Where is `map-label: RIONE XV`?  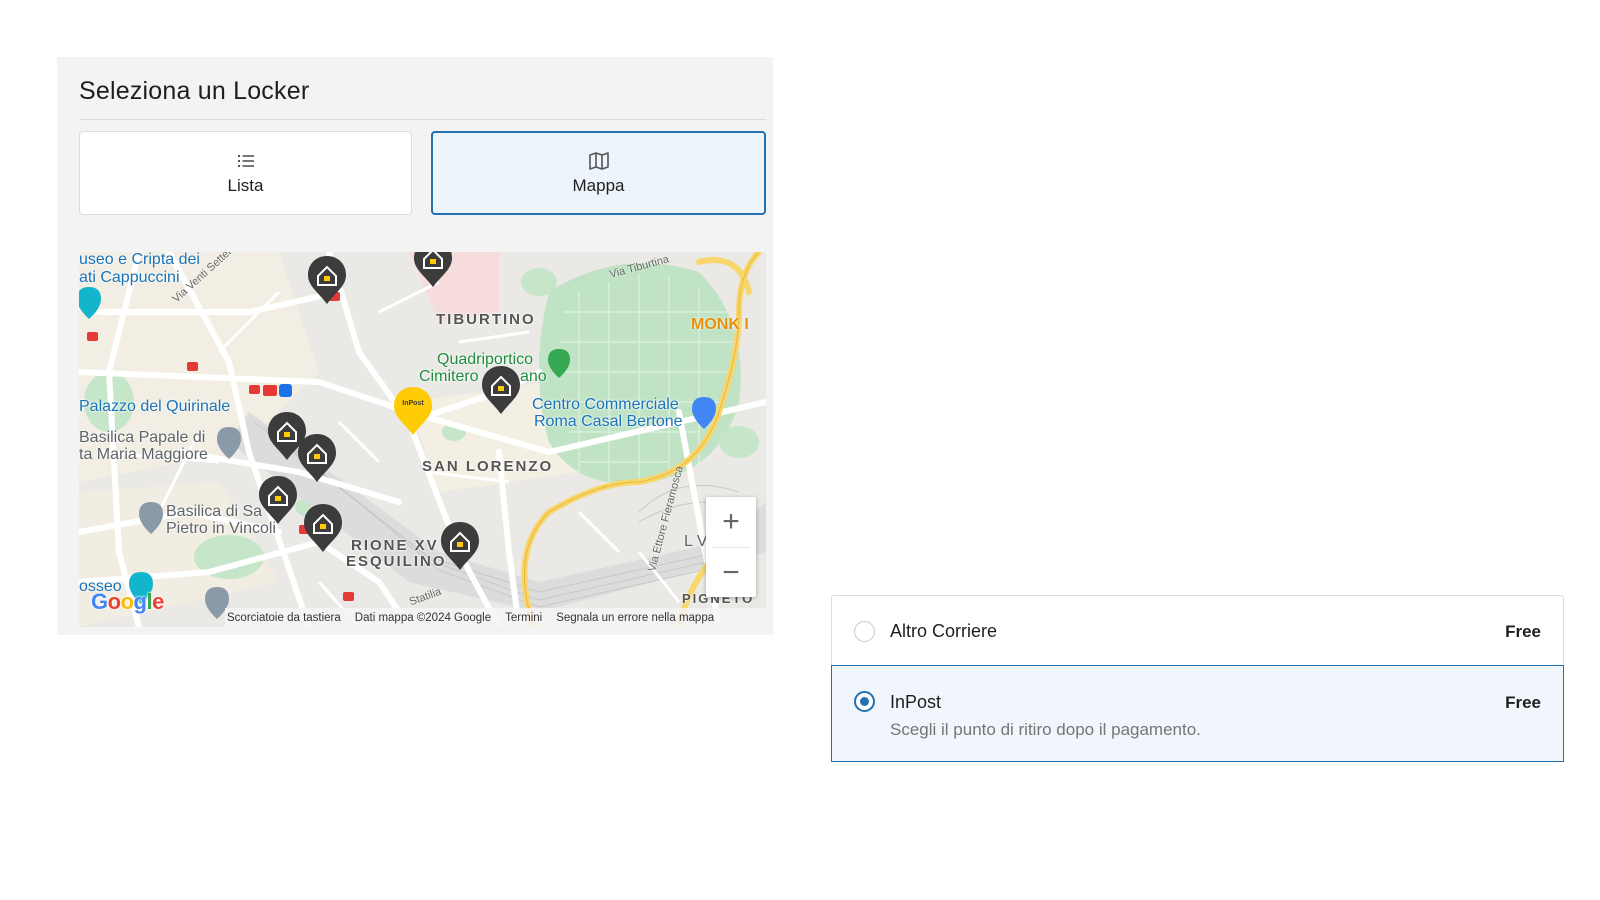 map-label: RIONE XV is located at coordinates (395, 545).